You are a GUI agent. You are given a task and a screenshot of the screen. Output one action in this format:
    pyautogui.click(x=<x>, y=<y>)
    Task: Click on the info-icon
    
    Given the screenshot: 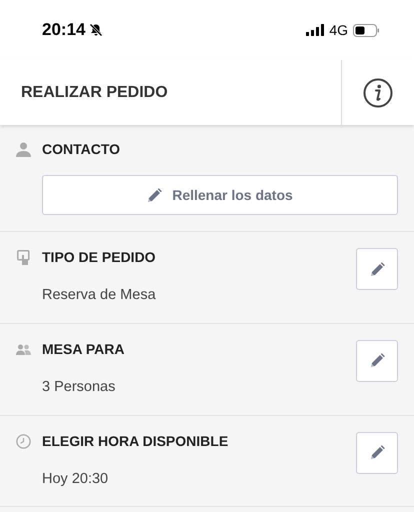 What is the action you would take?
    pyautogui.click(x=378, y=93)
    